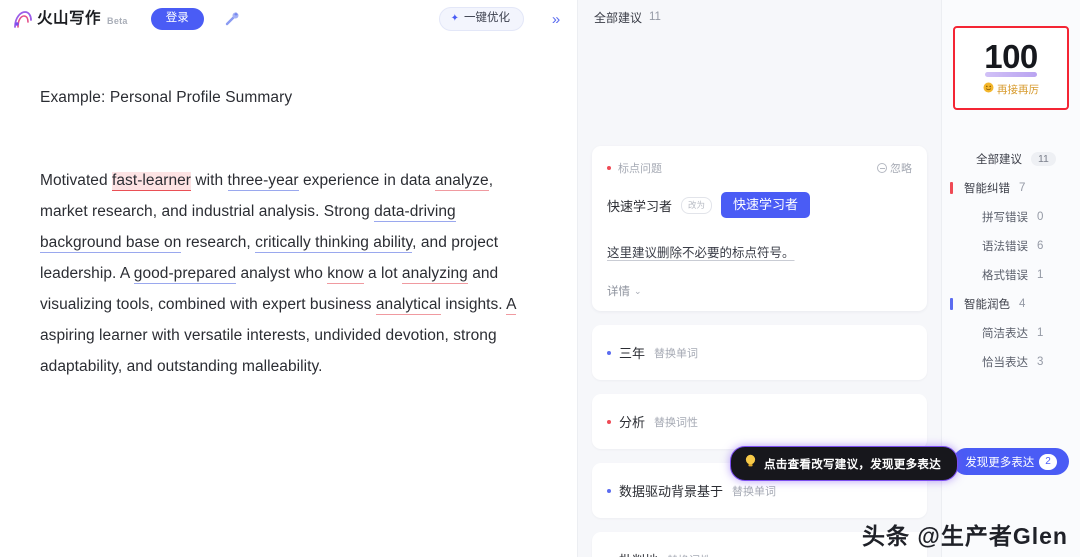 This screenshot has width=1080, height=557. I want to click on suggestion-word: 数据驱动背景基于, so click(671, 492).